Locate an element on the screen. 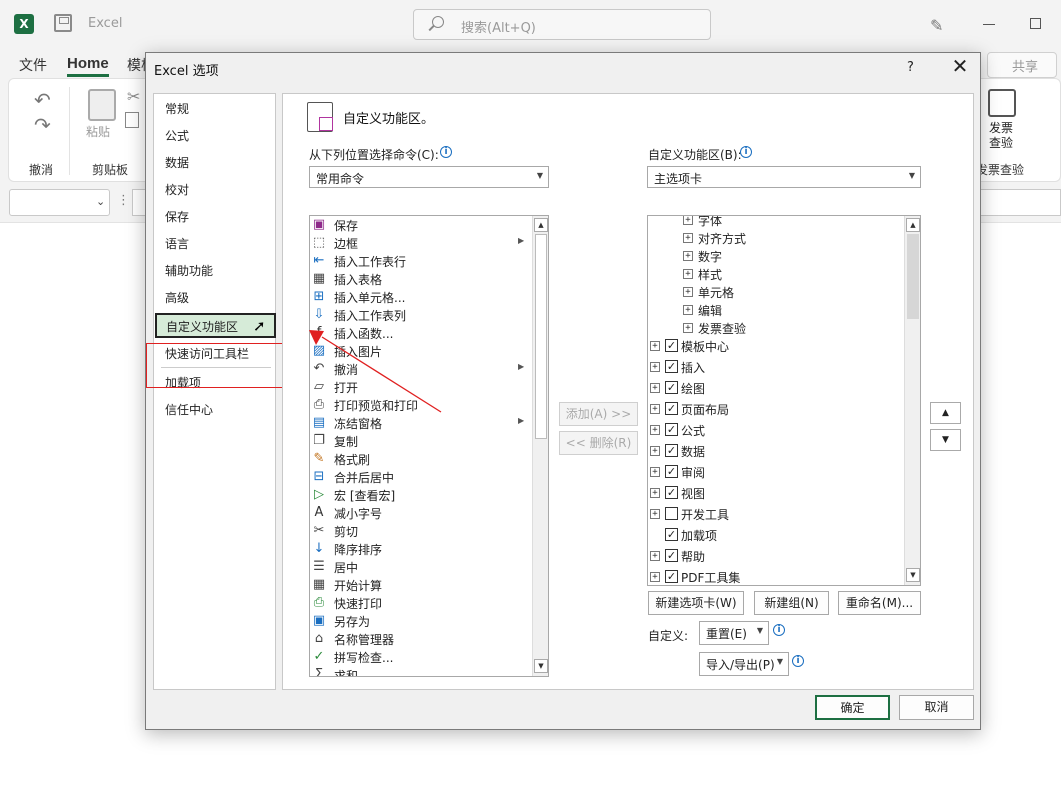 The image size is (1061, 796). category-accessibility: 辅助功能 is located at coordinates (189, 270).